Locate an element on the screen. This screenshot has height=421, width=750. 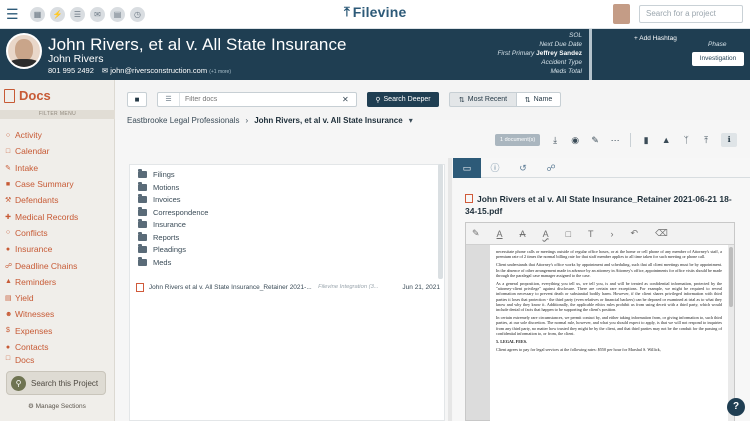
sidebar-item-calendar: □ Calendar is located at coordinates (41, 151).